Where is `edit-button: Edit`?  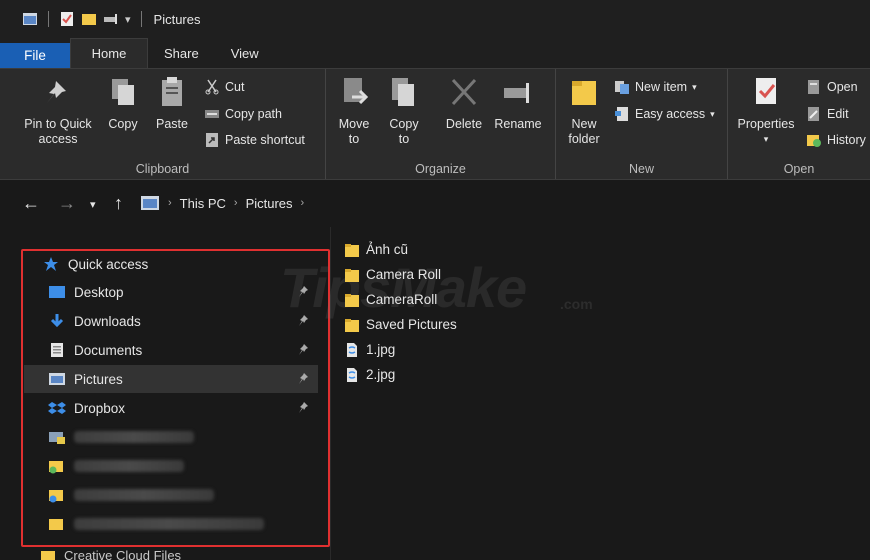
edit-button: Edit is located at coordinates (827, 114).